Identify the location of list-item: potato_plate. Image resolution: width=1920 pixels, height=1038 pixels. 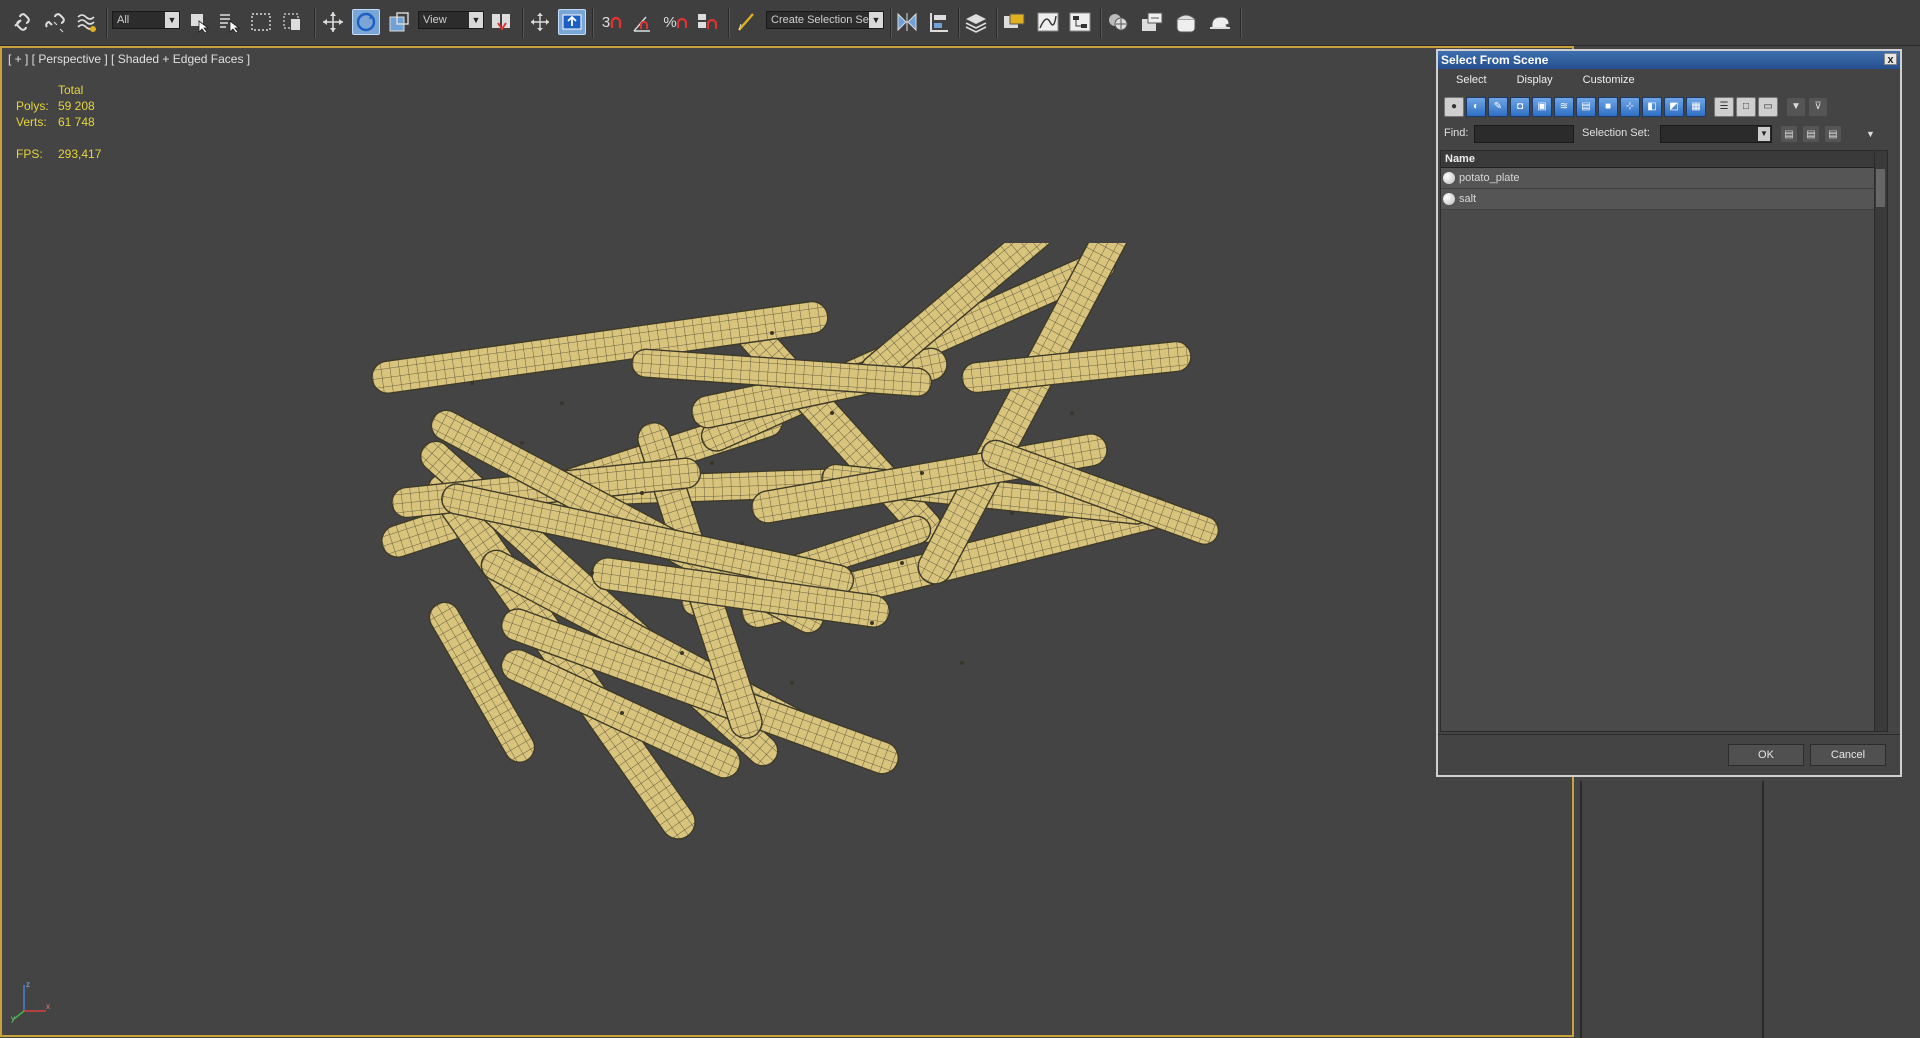
(1659, 178).